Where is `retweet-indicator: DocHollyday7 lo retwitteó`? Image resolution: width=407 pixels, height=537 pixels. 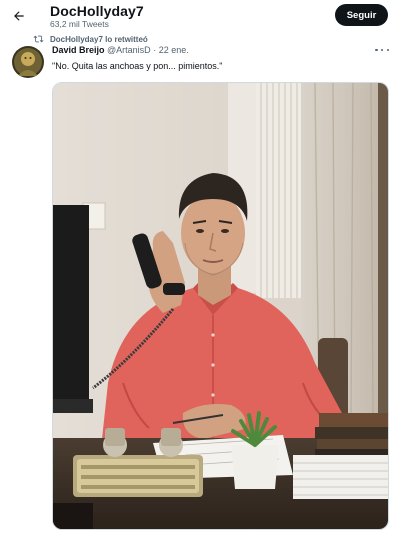 retweet-indicator: DocHollyday7 lo retwitteó is located at coordinates (90, 39).